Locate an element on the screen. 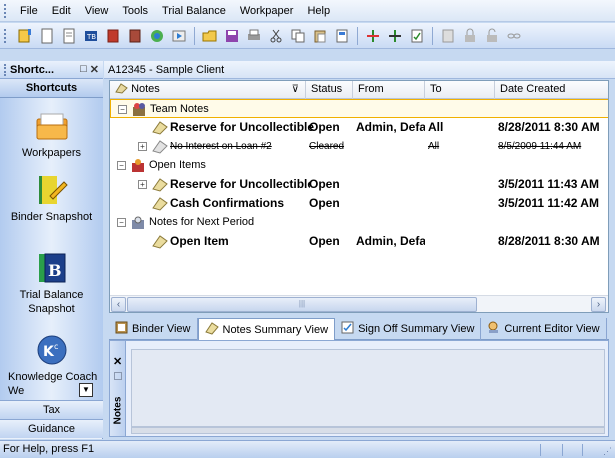  shortcut-workpapers: Workpapers is located at coordinates (51, 135).